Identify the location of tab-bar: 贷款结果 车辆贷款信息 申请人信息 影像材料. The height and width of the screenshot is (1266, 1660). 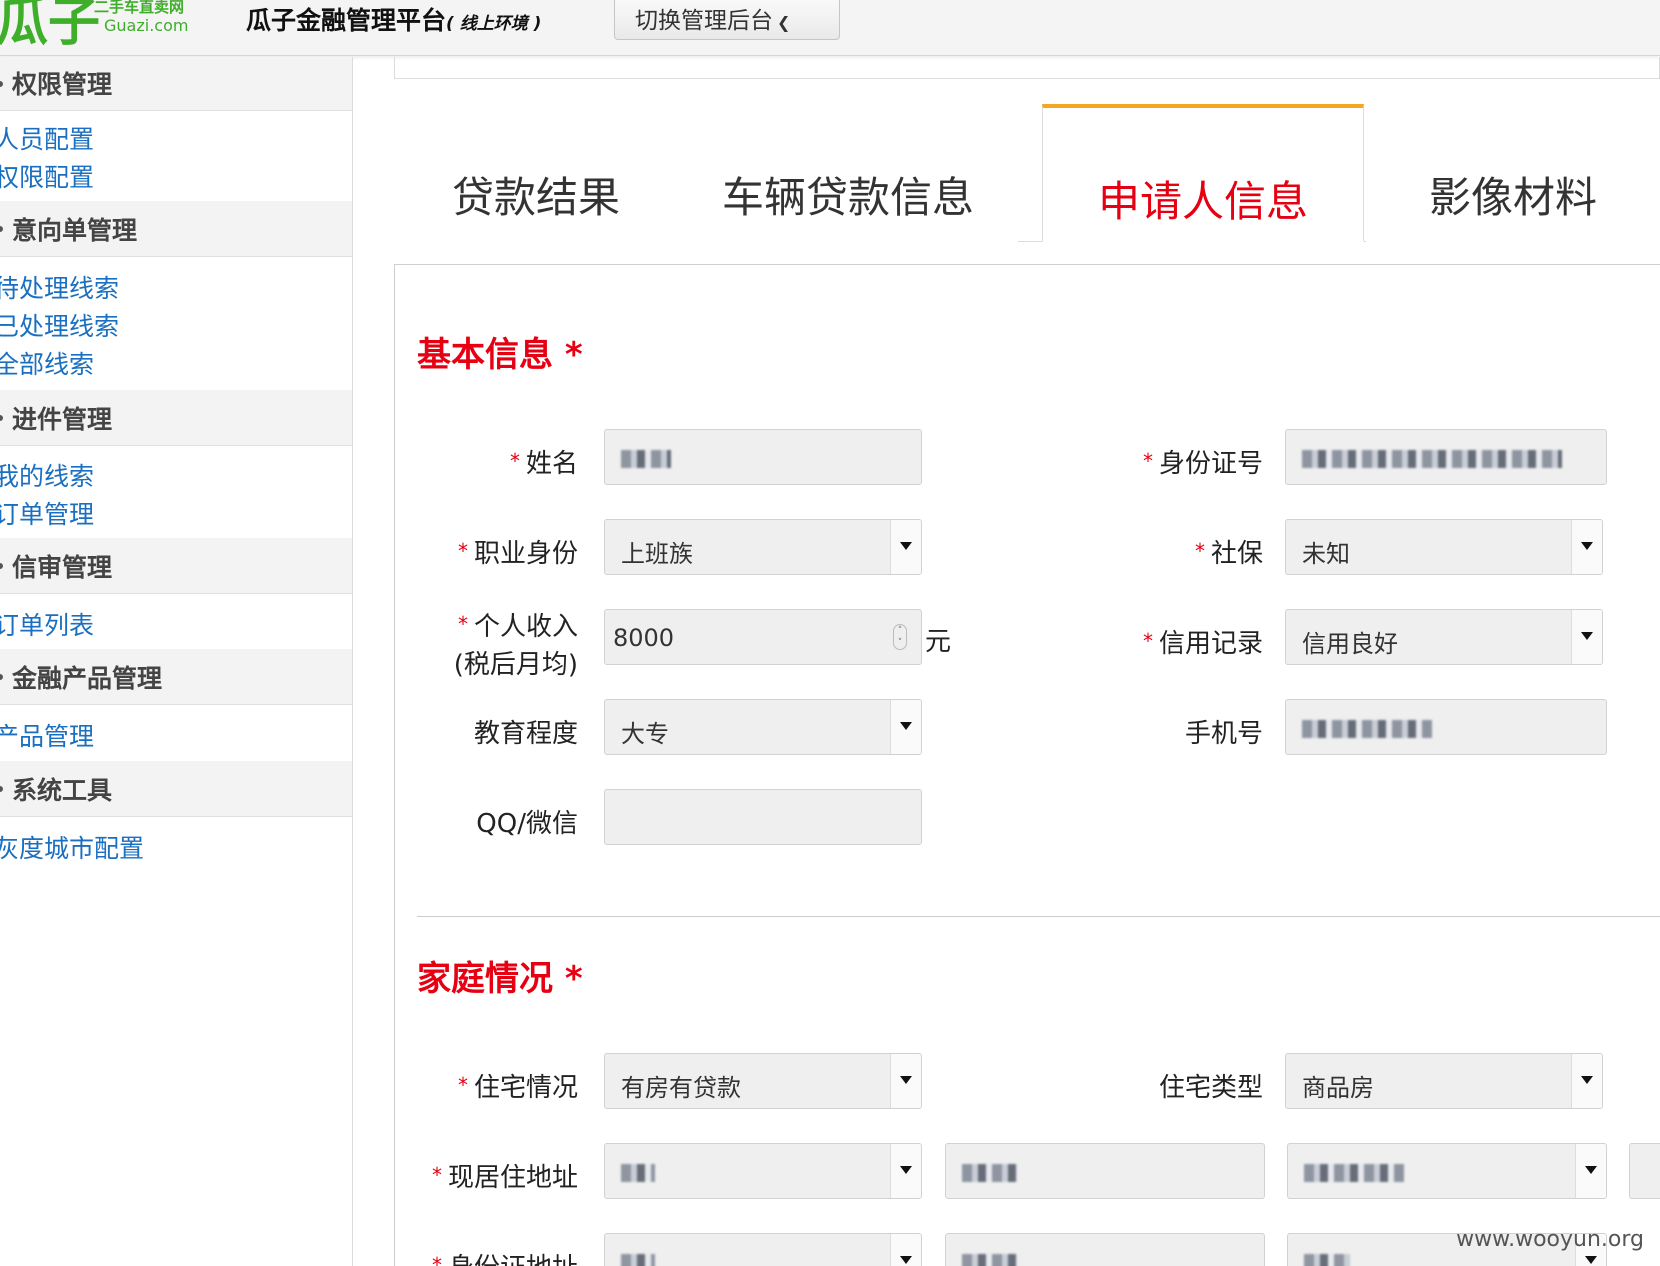
(1027, 173).